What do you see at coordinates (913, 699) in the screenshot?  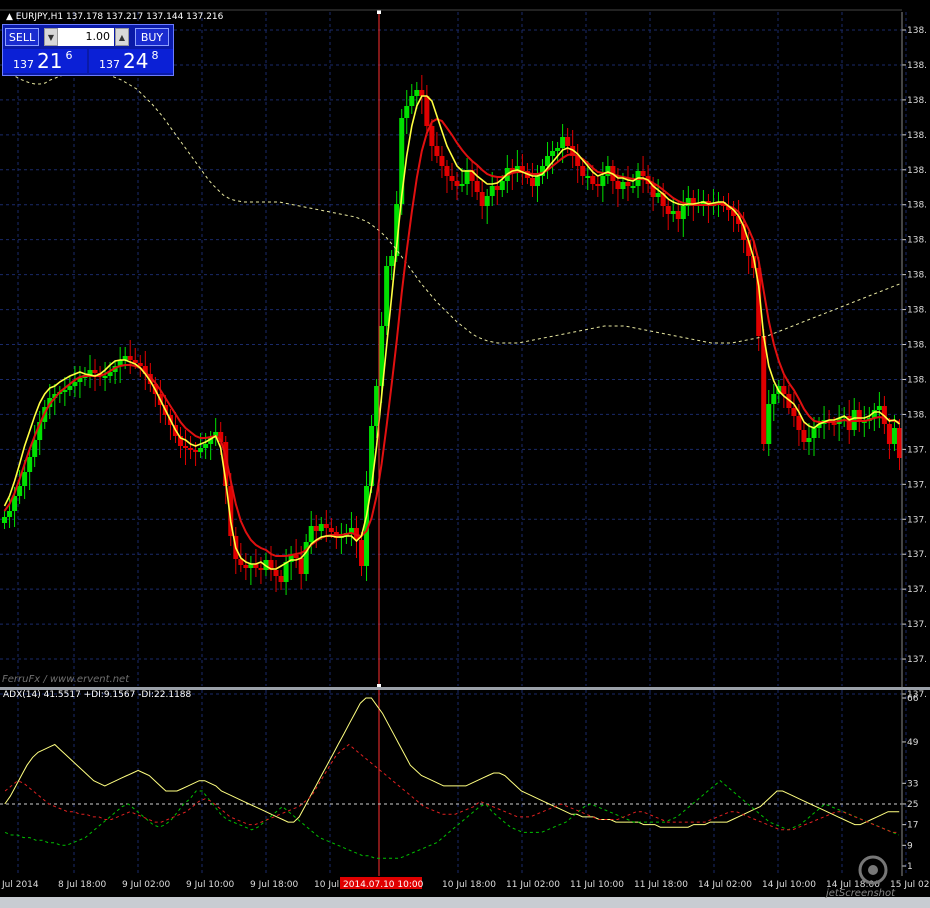 I see `adx-tick-label: 66` at bounding box center [913, 699].